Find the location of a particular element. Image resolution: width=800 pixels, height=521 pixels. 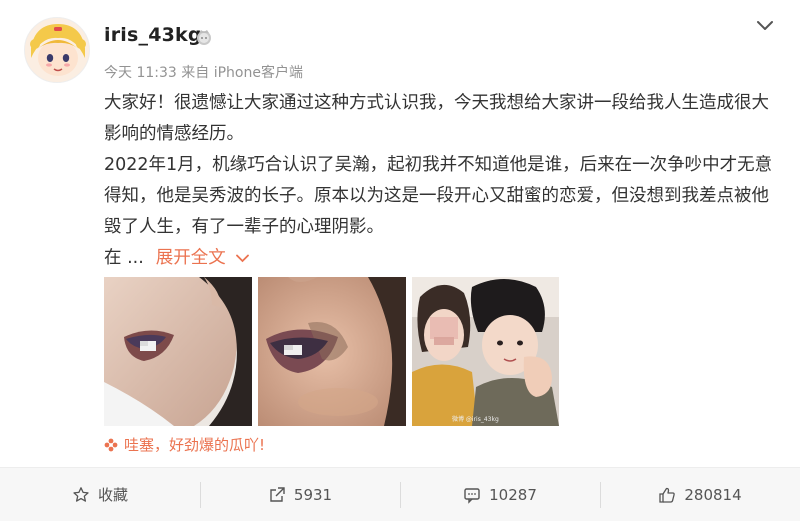

truncated-line: 在 ... 展开全文 is located at coordinates (444, 258).